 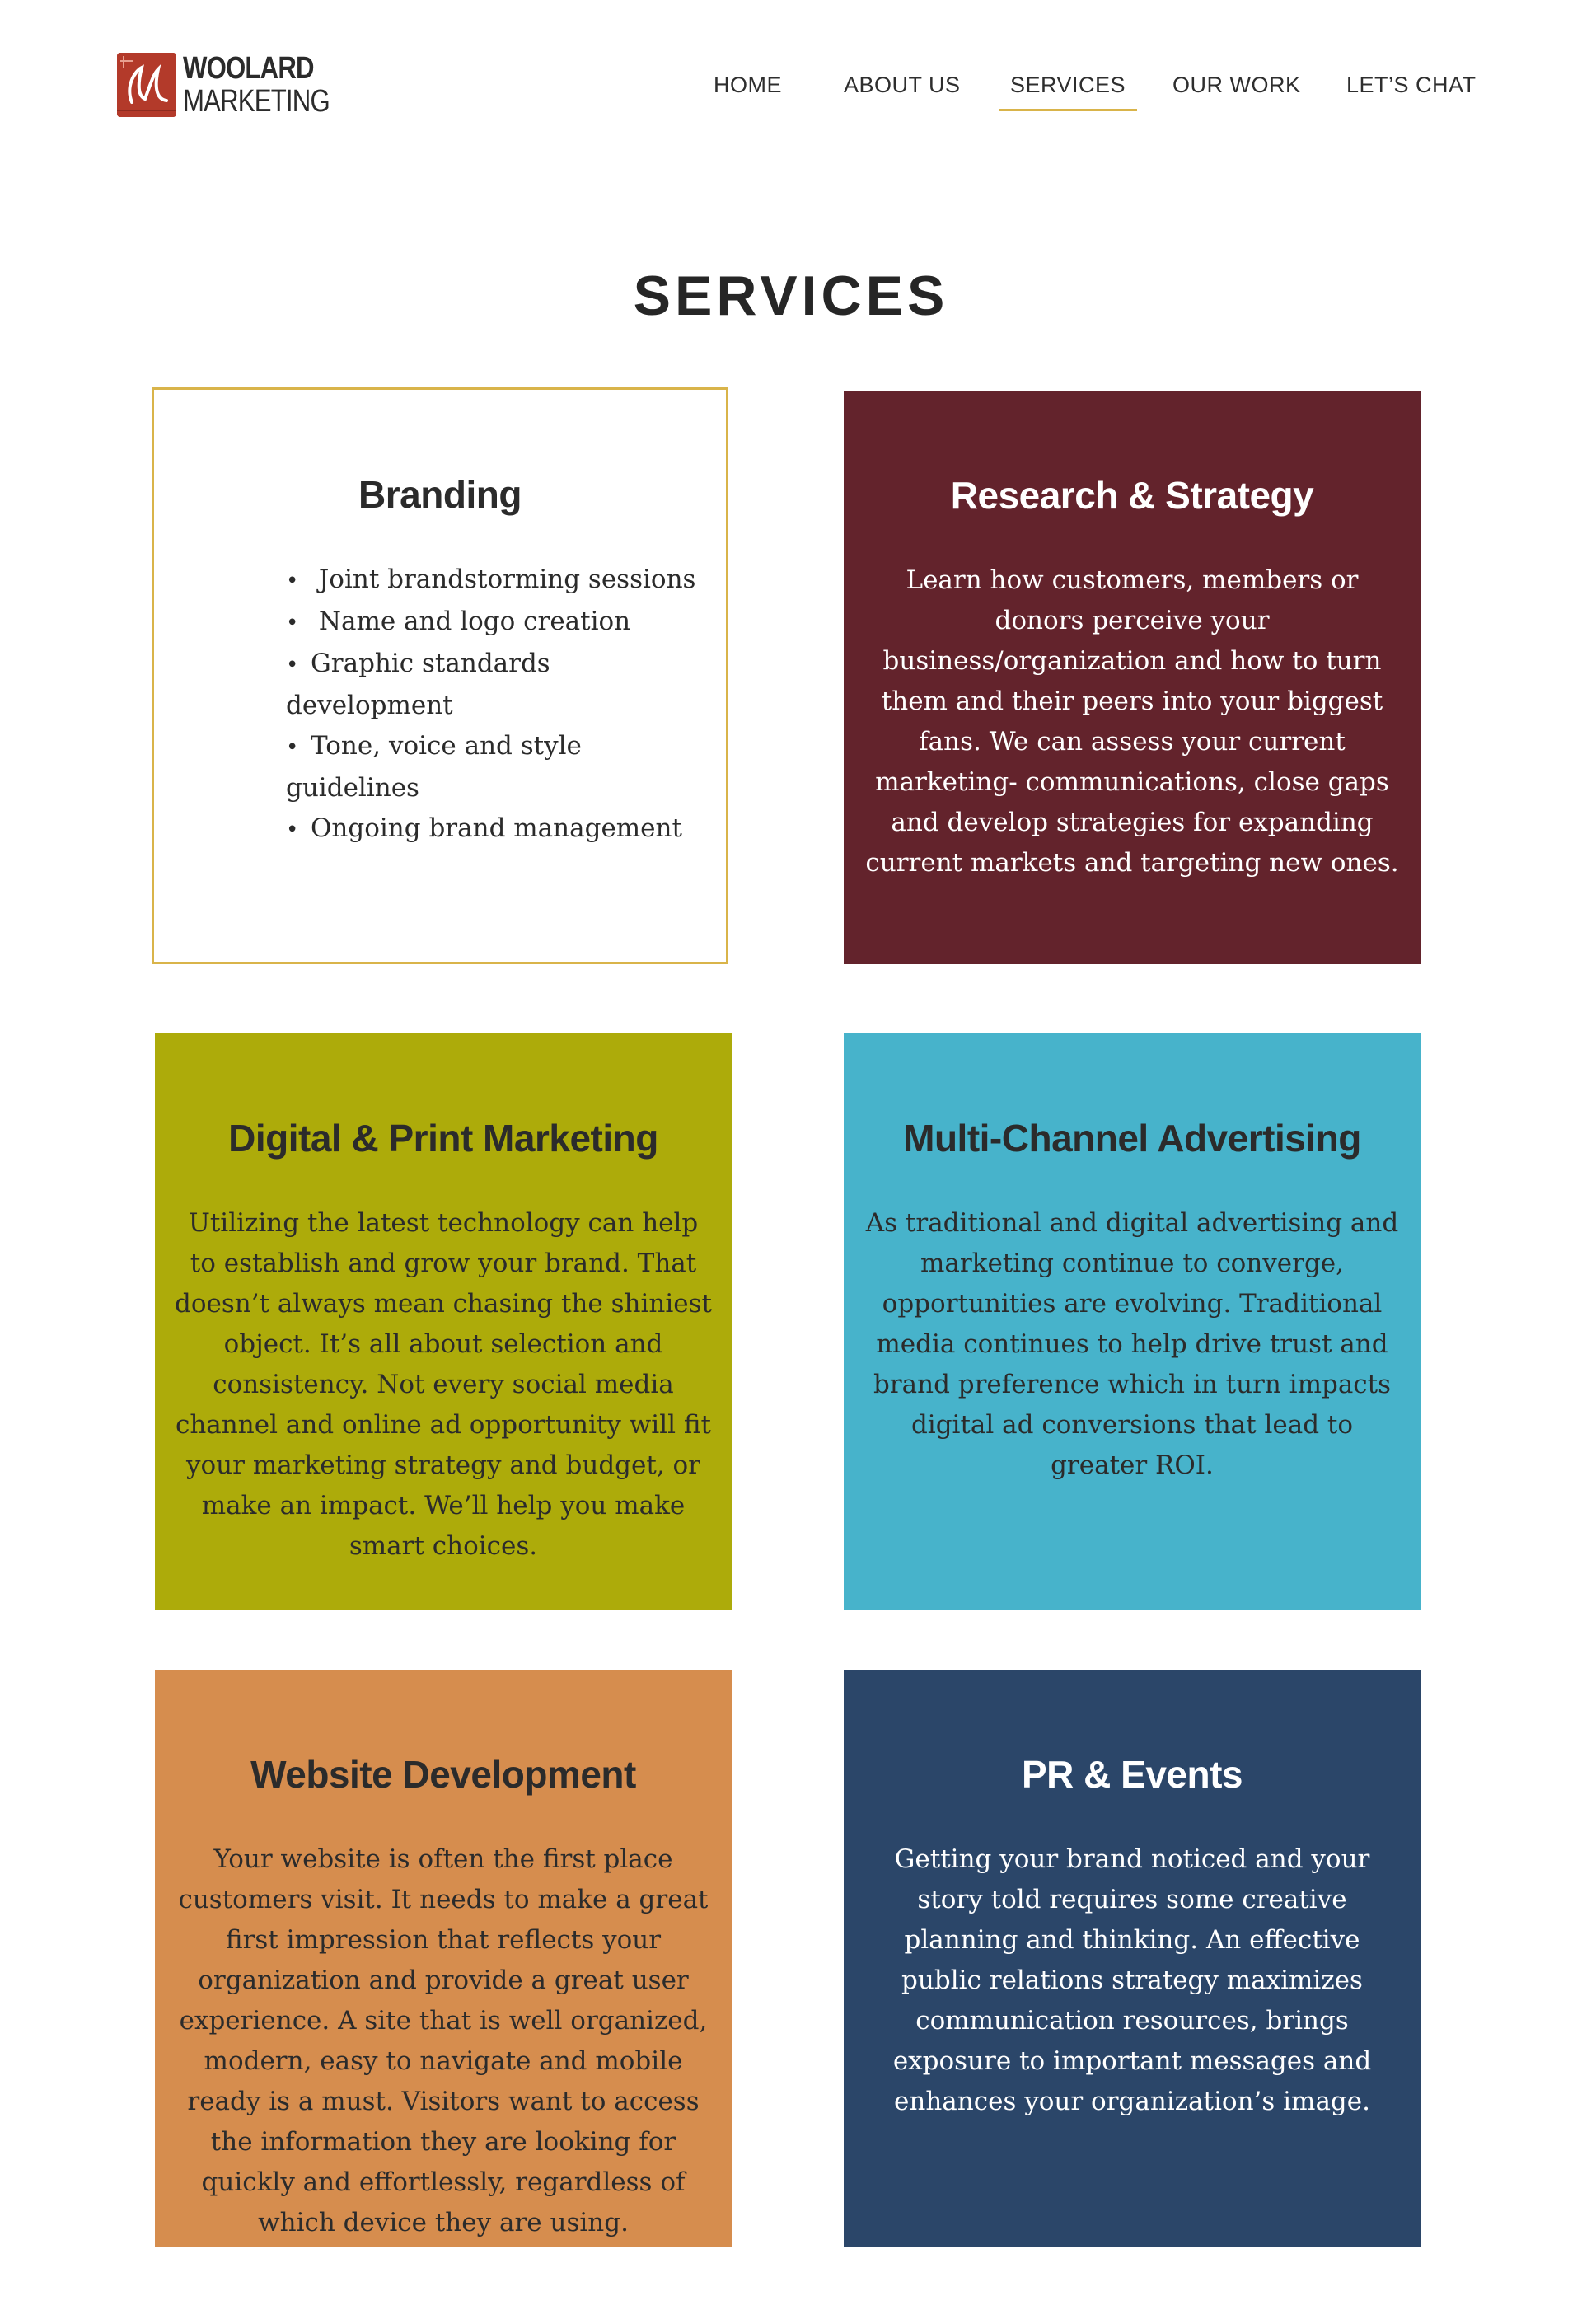 I want to click on logo-line-1: WOOLARD, so click(x=249, y=68).